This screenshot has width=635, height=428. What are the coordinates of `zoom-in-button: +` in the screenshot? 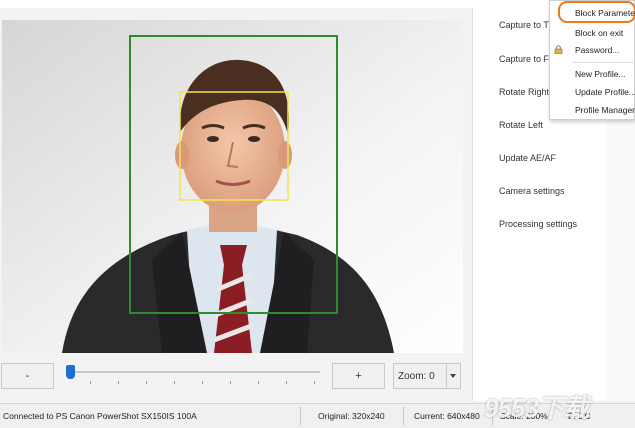 It's located at (358, 376).